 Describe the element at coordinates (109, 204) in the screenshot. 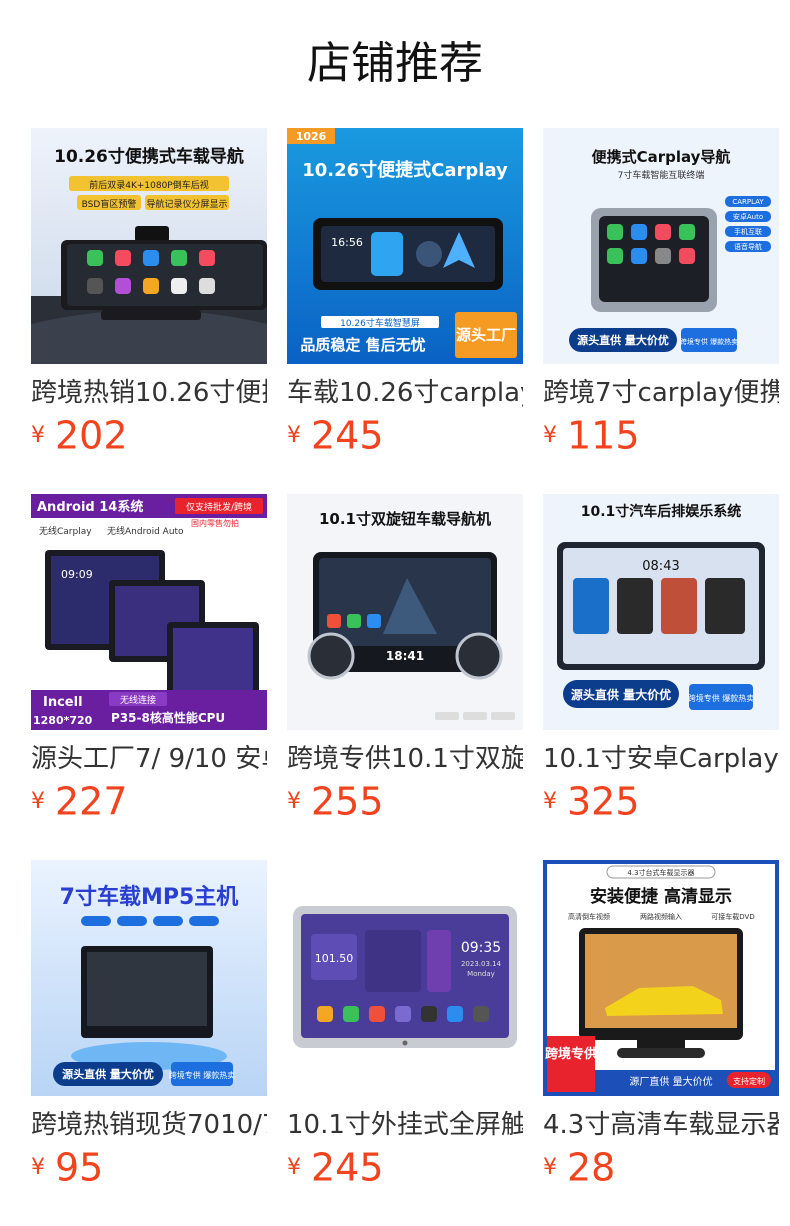

I see `svg-text: BSD盲区预警` at that location.